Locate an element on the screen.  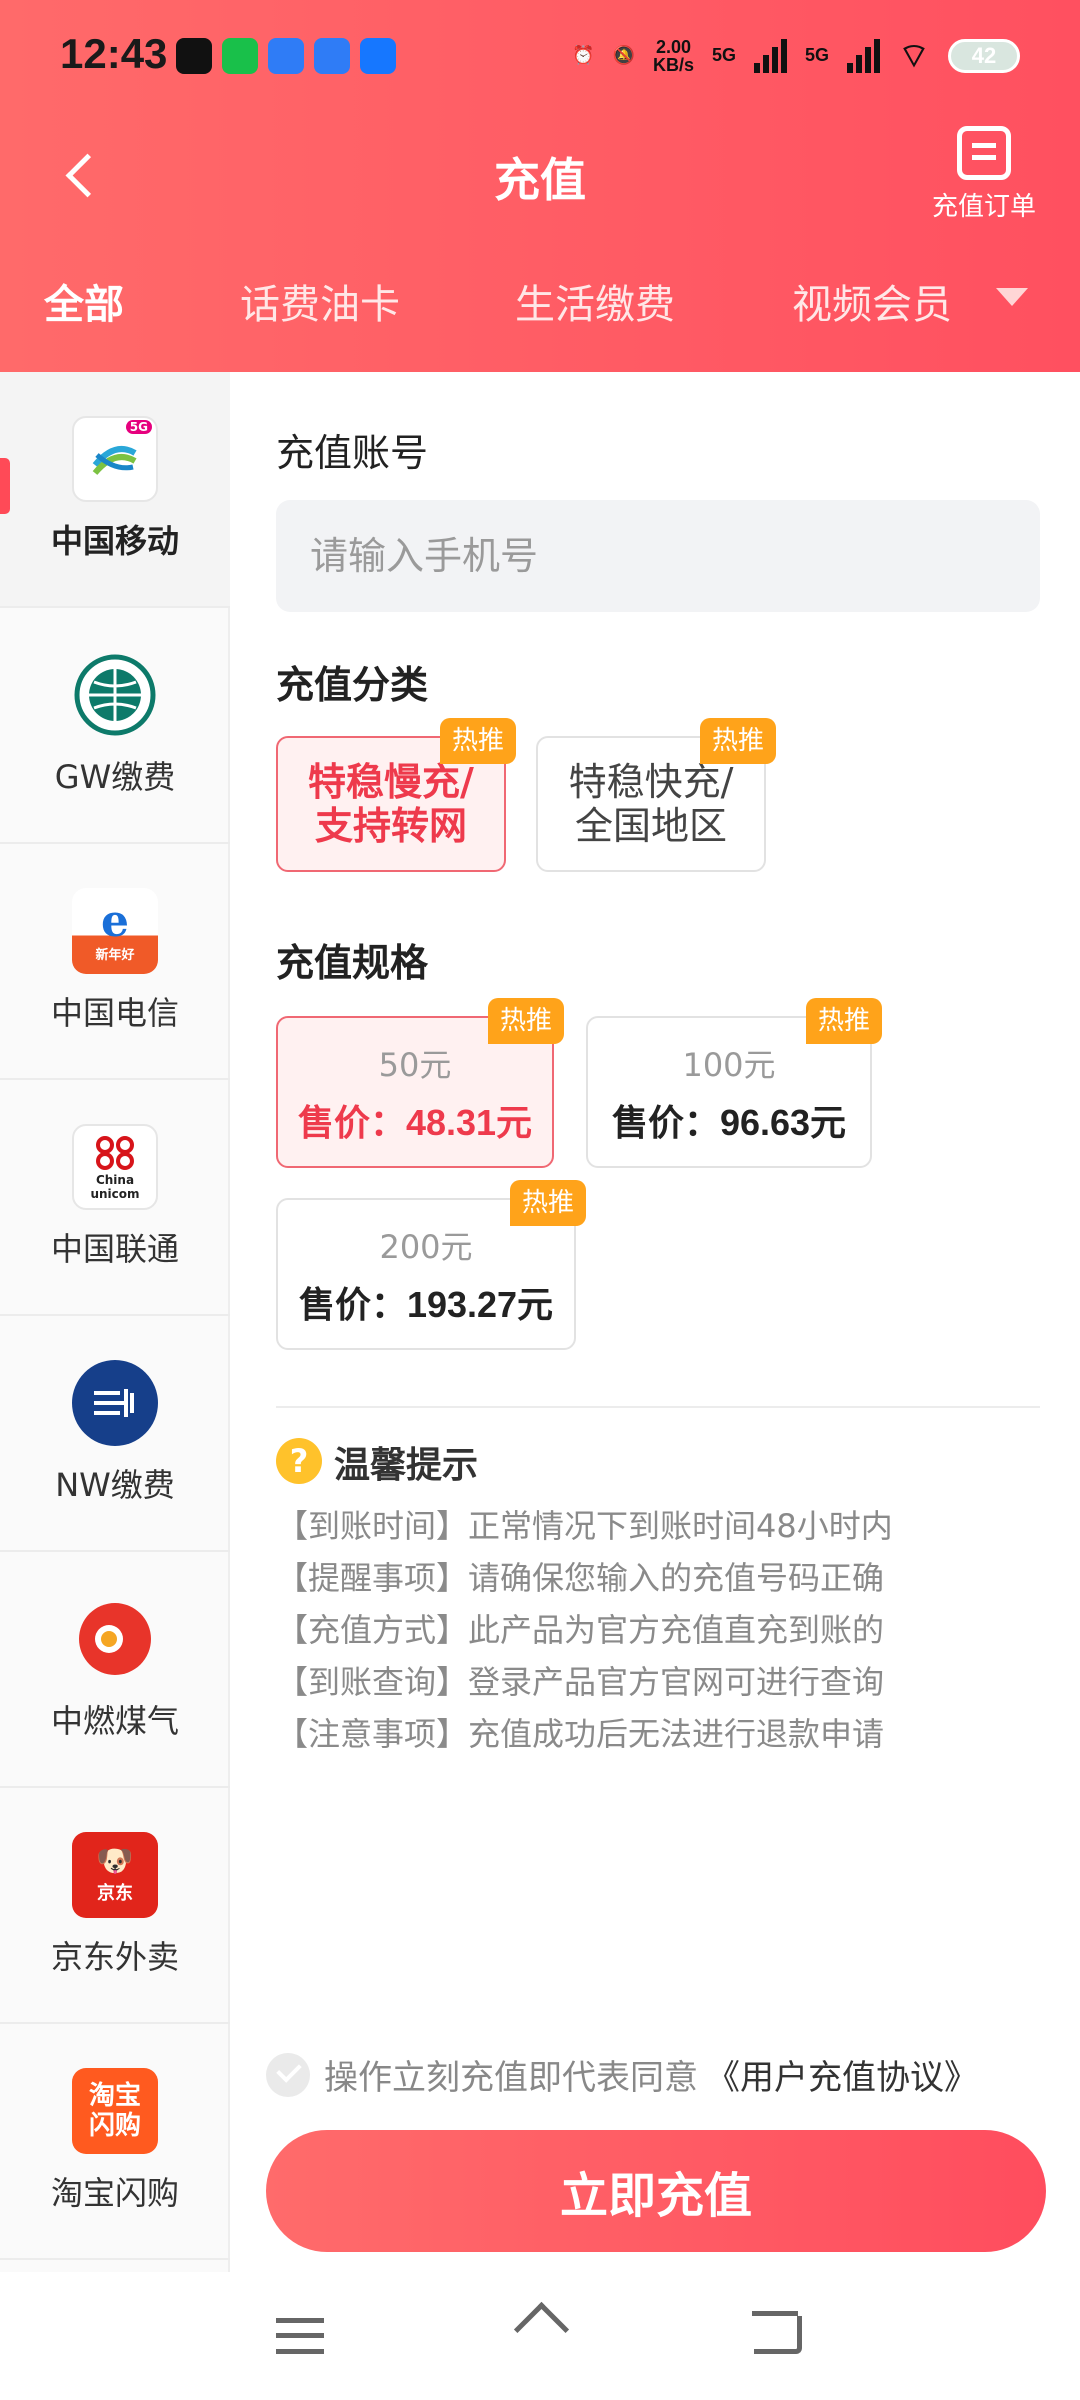
sidebar-item-label: 京东外卖 is located at coordinates (114, 1957).